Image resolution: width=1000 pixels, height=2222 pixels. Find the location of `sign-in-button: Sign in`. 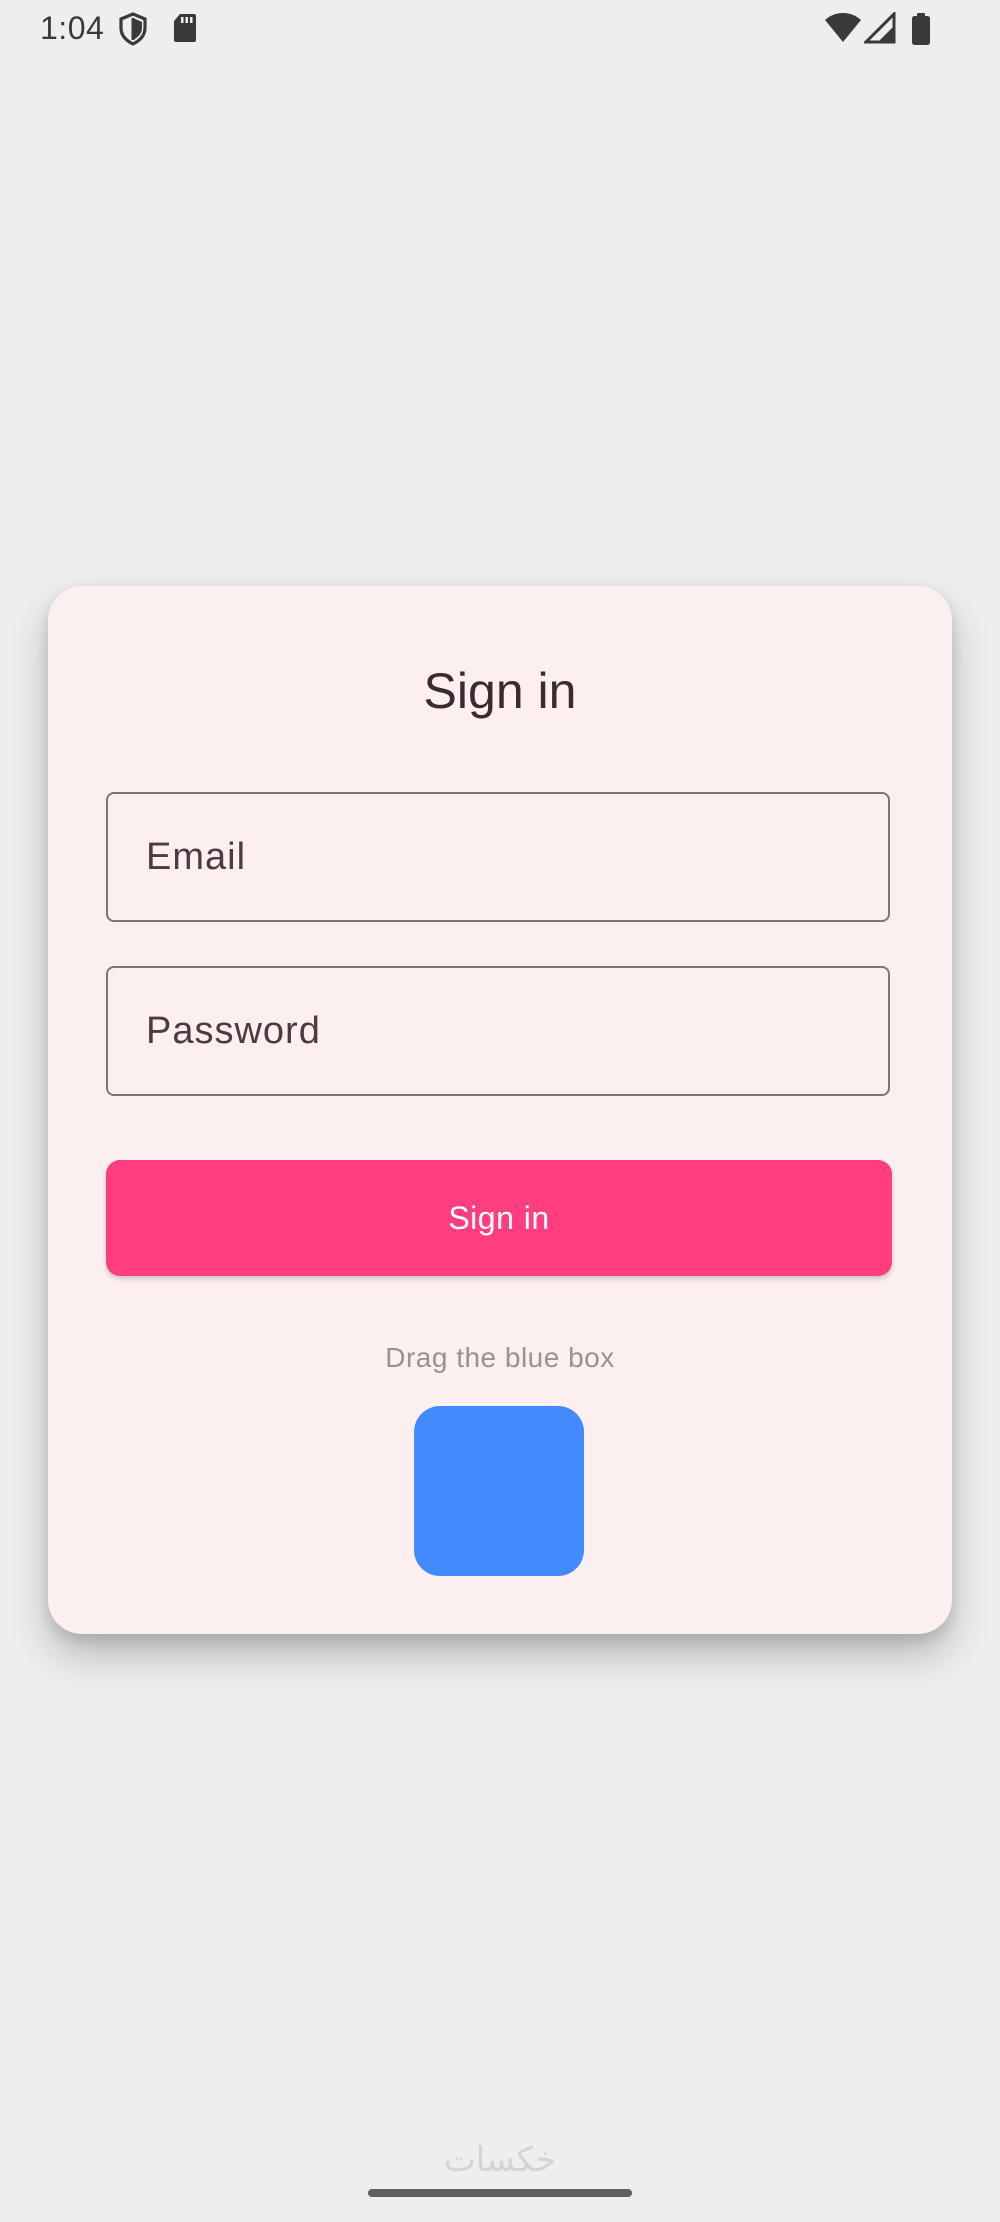

sign-in-button: Sign in is located at coordinates (499, 1218).